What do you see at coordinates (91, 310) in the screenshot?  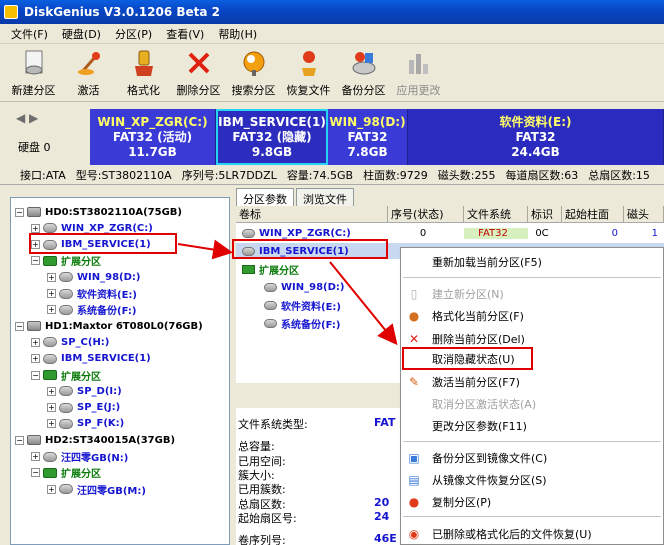 I see `tree-partition-node: + 系统备份(F:)` at bounding box center [91, 310].